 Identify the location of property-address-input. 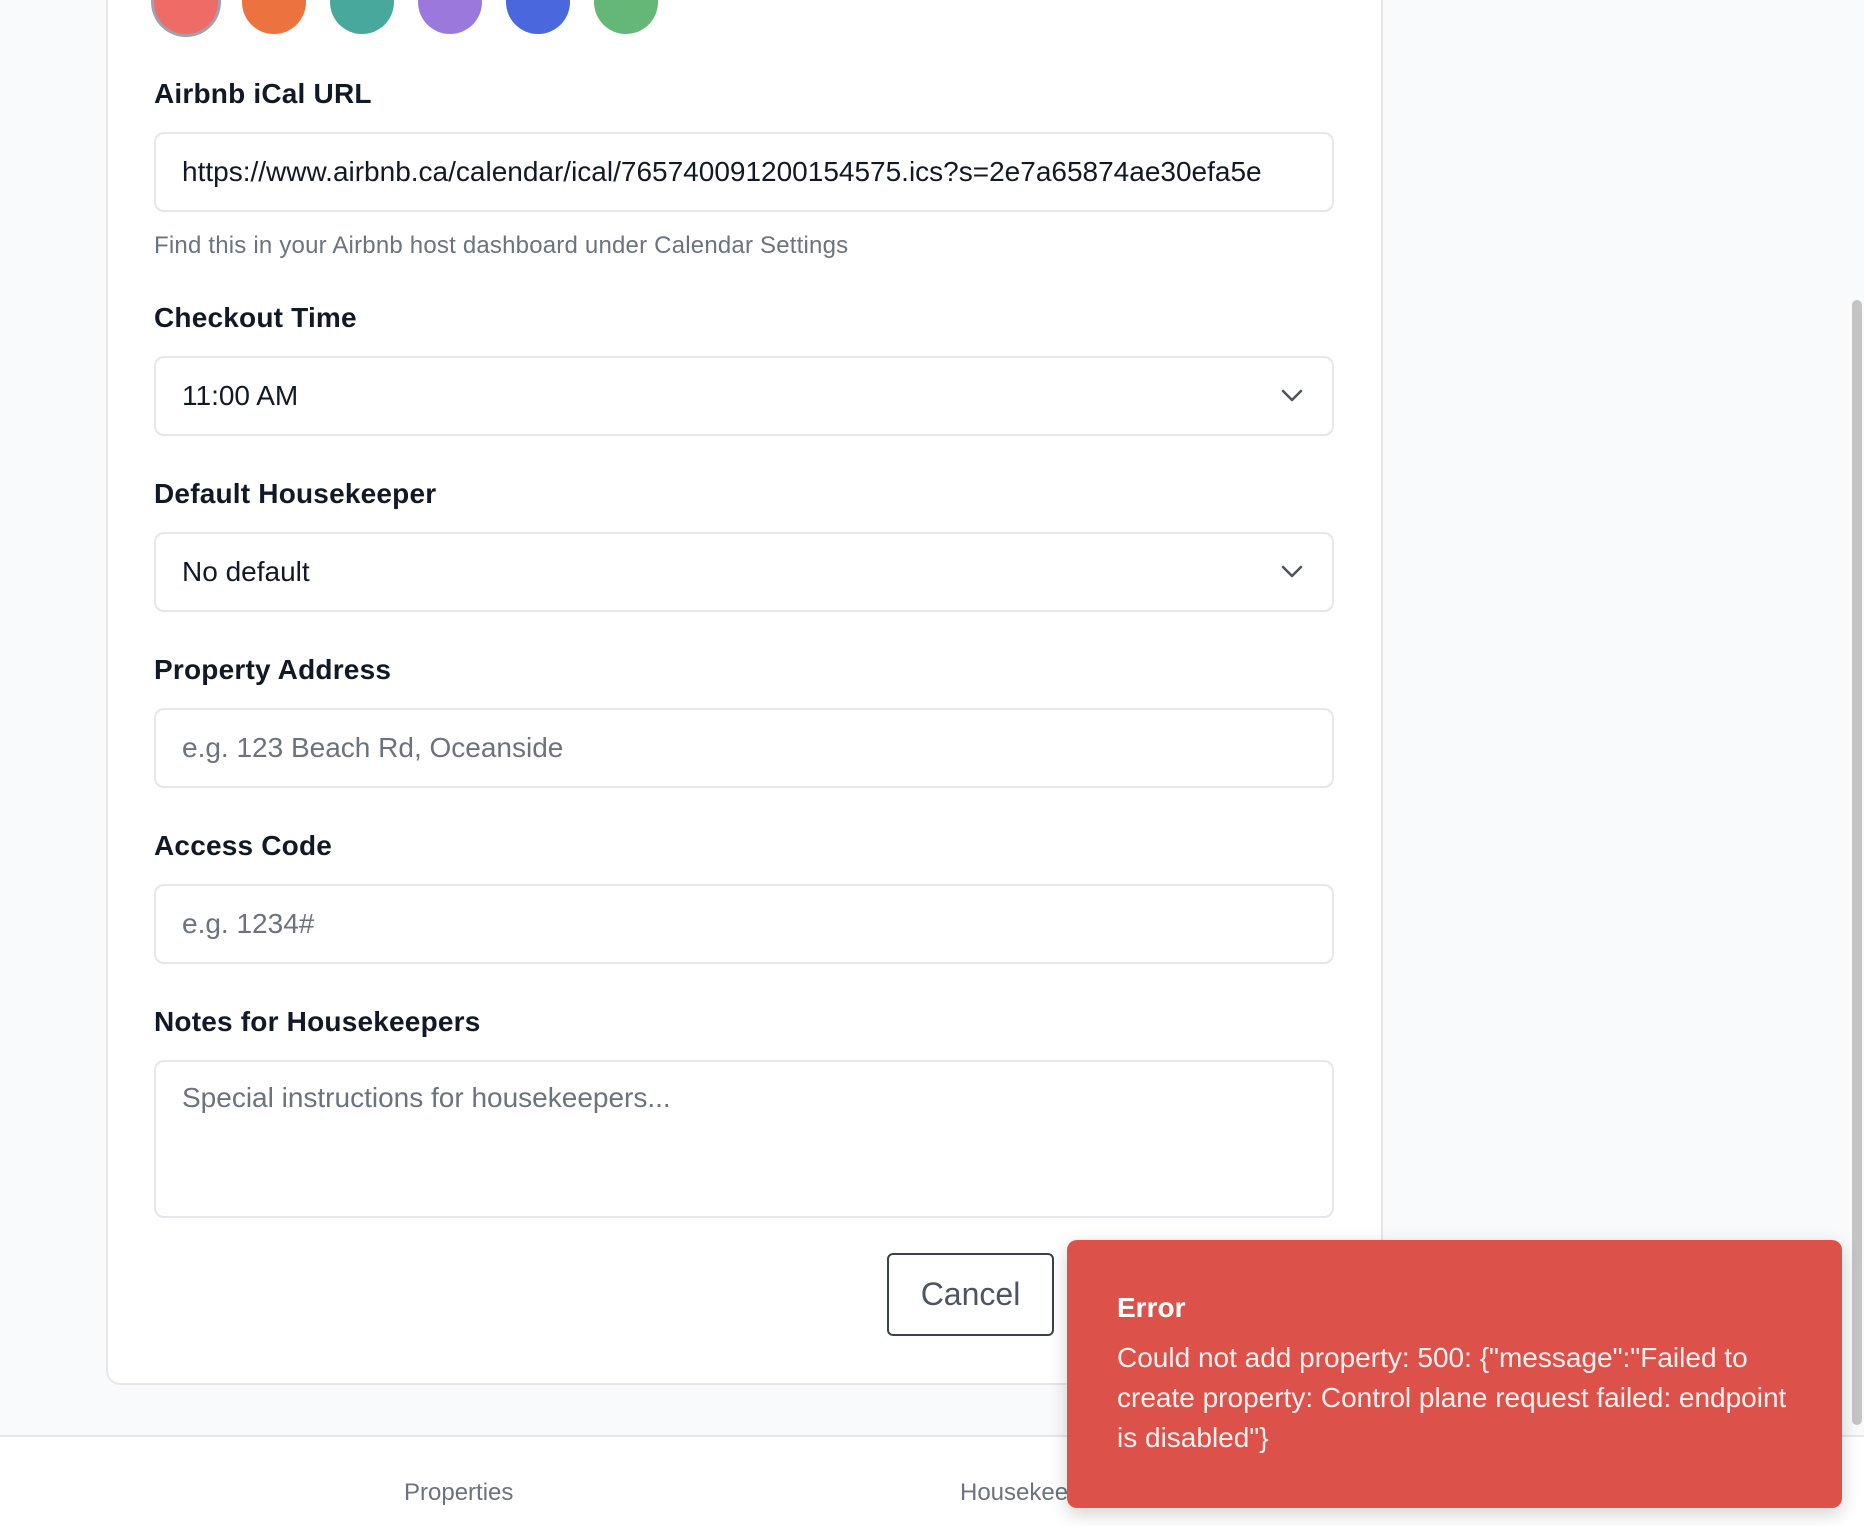
(744, 748).